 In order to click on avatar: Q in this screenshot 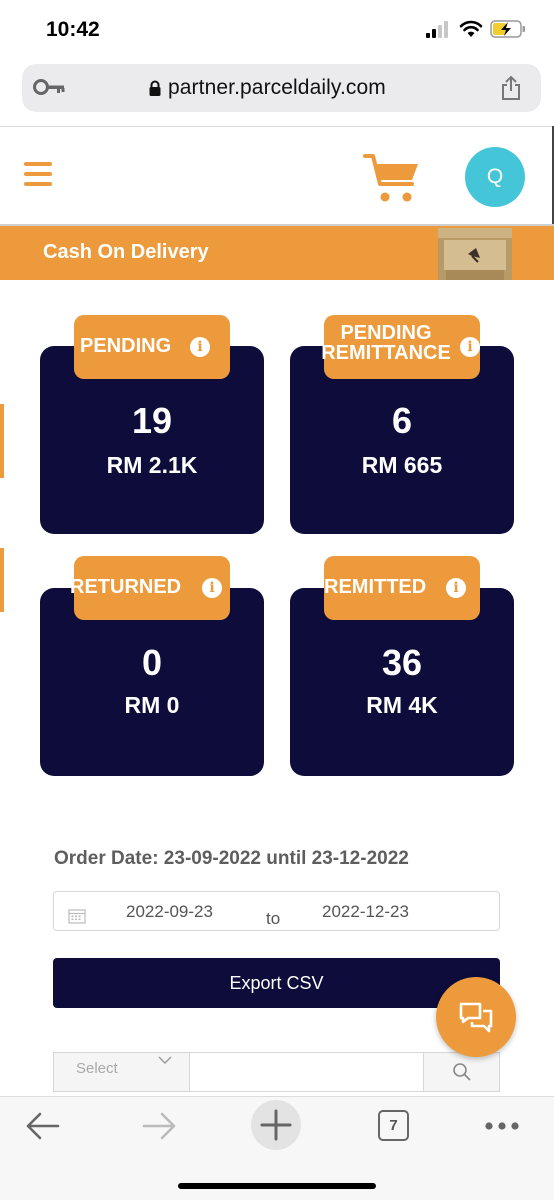, I will do `click(495, 177)`.